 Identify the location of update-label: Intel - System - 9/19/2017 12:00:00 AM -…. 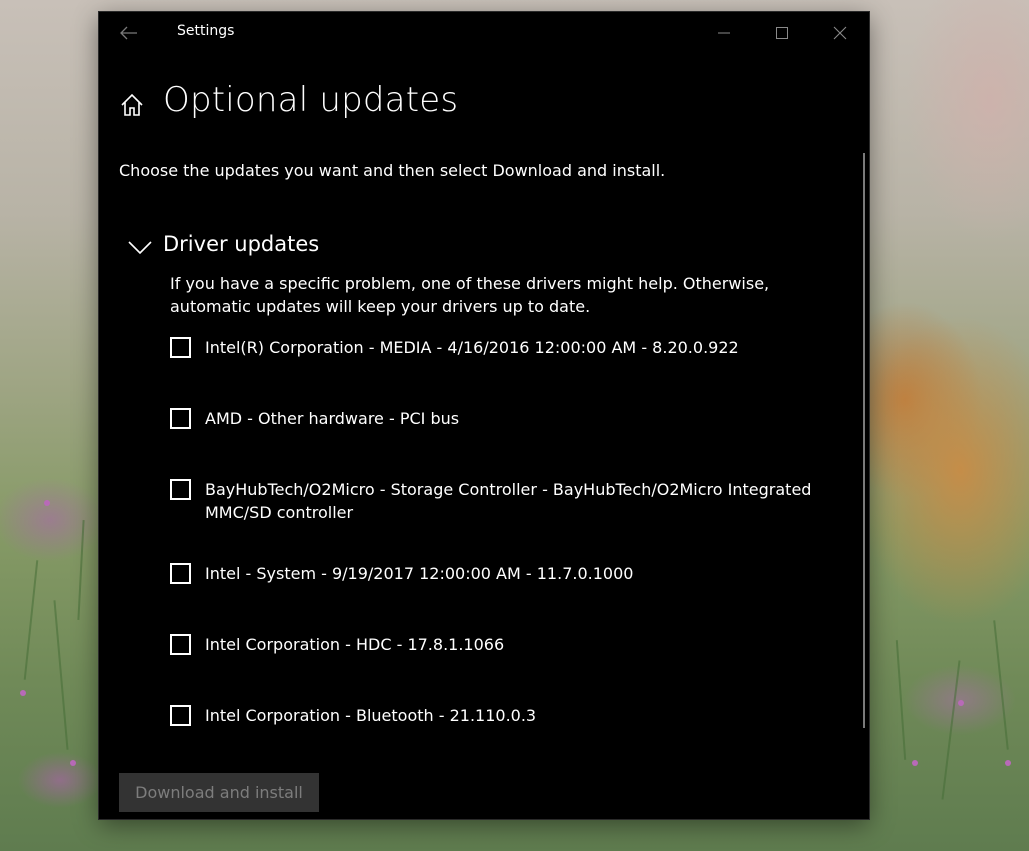
(419, 573).